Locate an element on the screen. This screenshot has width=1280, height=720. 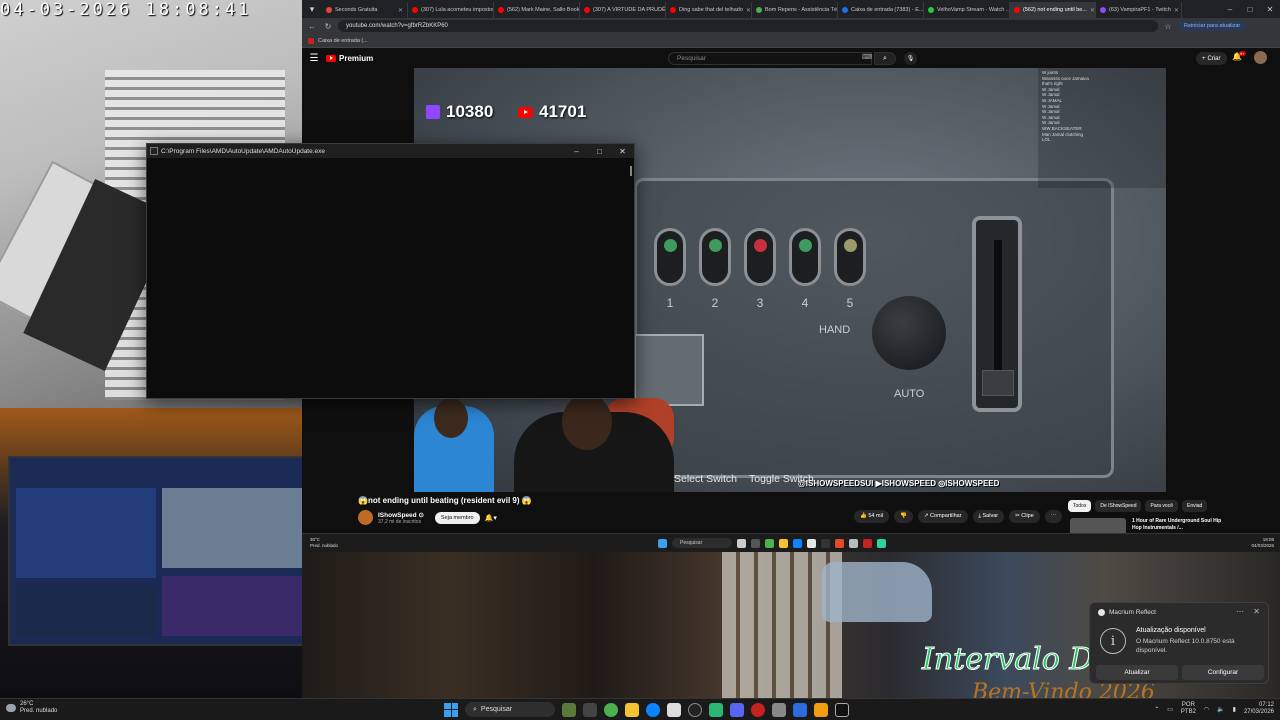
channel-avatar is located at coordinates (365, 517).